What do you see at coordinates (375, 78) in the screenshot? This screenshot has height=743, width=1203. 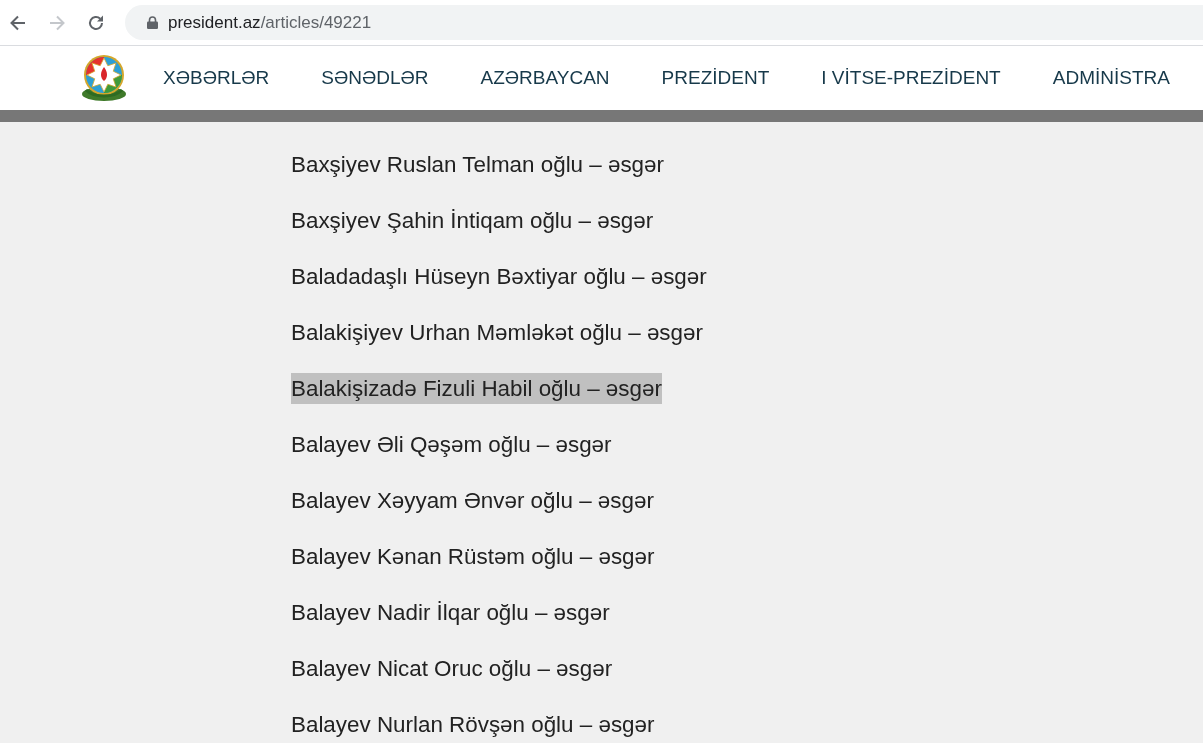 I see `nav-link: SƏNƏDLƏR` at bounding box center [375, 78].